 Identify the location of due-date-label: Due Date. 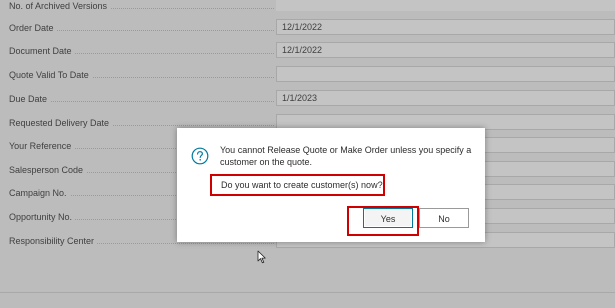
(141, 99).